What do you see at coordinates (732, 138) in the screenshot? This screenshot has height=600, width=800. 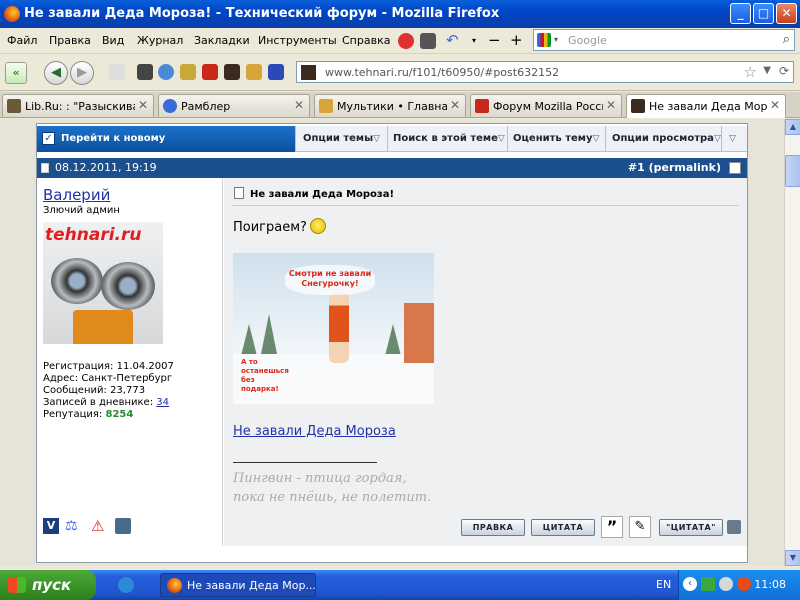 I see `more-options-menu: ▽` at bounding box center [732, 138].